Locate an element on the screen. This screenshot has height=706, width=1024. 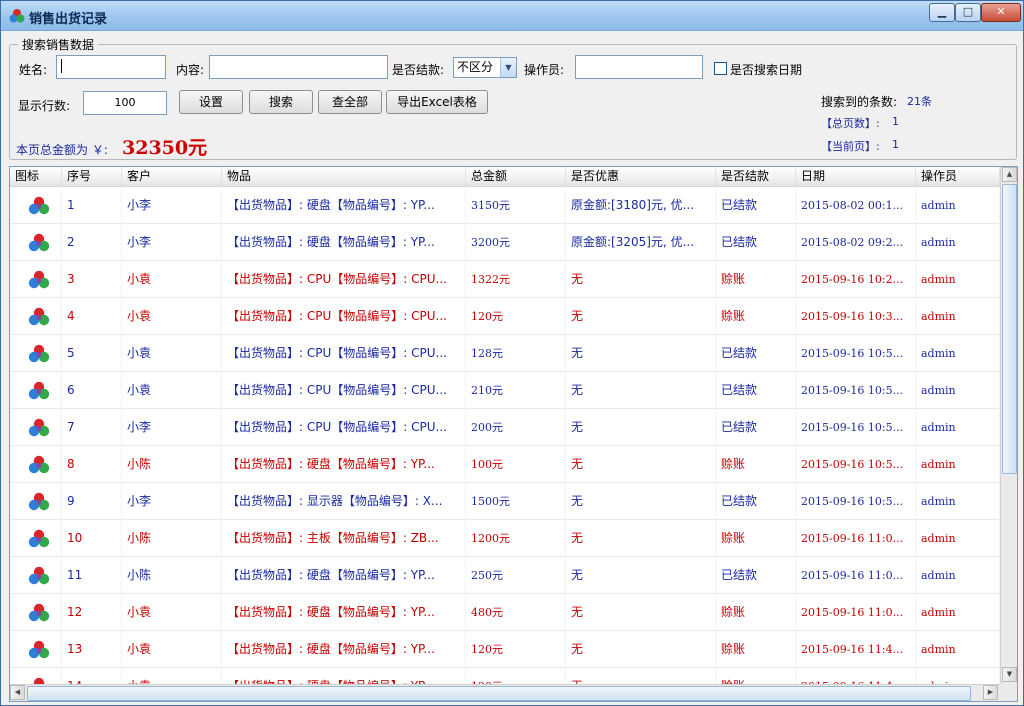
column-header-settled: 是否结款 is located at coordinates (756, 177).